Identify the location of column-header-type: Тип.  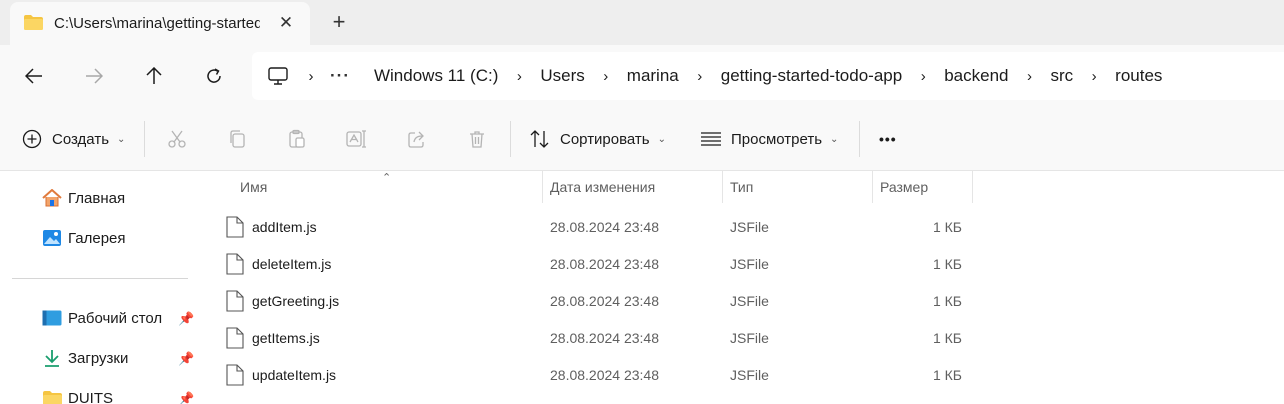
(800, 187).